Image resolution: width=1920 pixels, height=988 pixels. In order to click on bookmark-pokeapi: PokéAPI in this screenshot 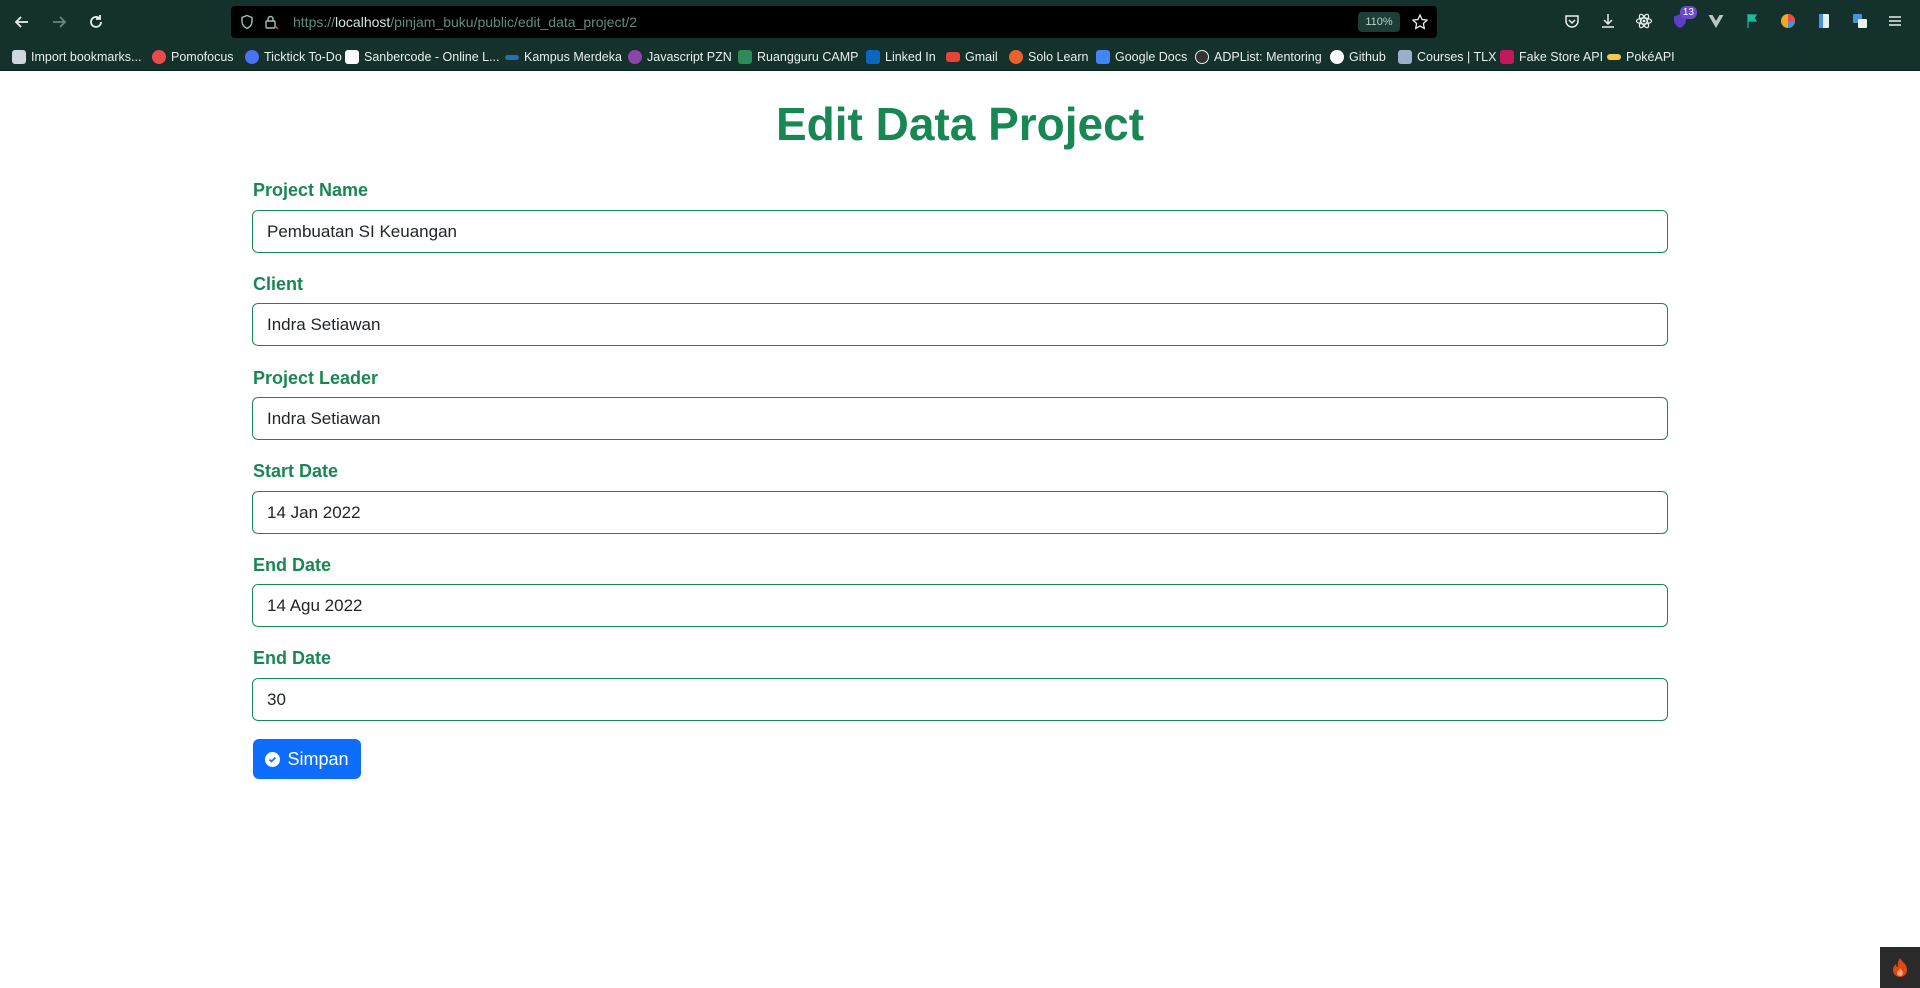, I will do `click(1641, 57)`.